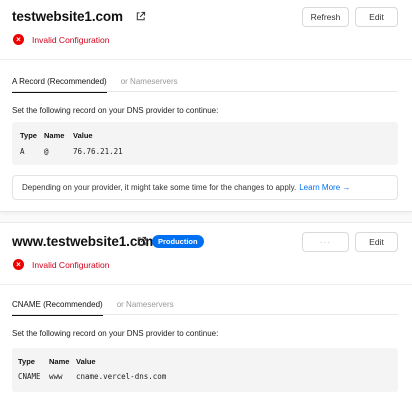  What do you see at coordinates (325, 17) in the screenshot?
I see `refresh-button: Refresh` at bounding box center [325, 17].